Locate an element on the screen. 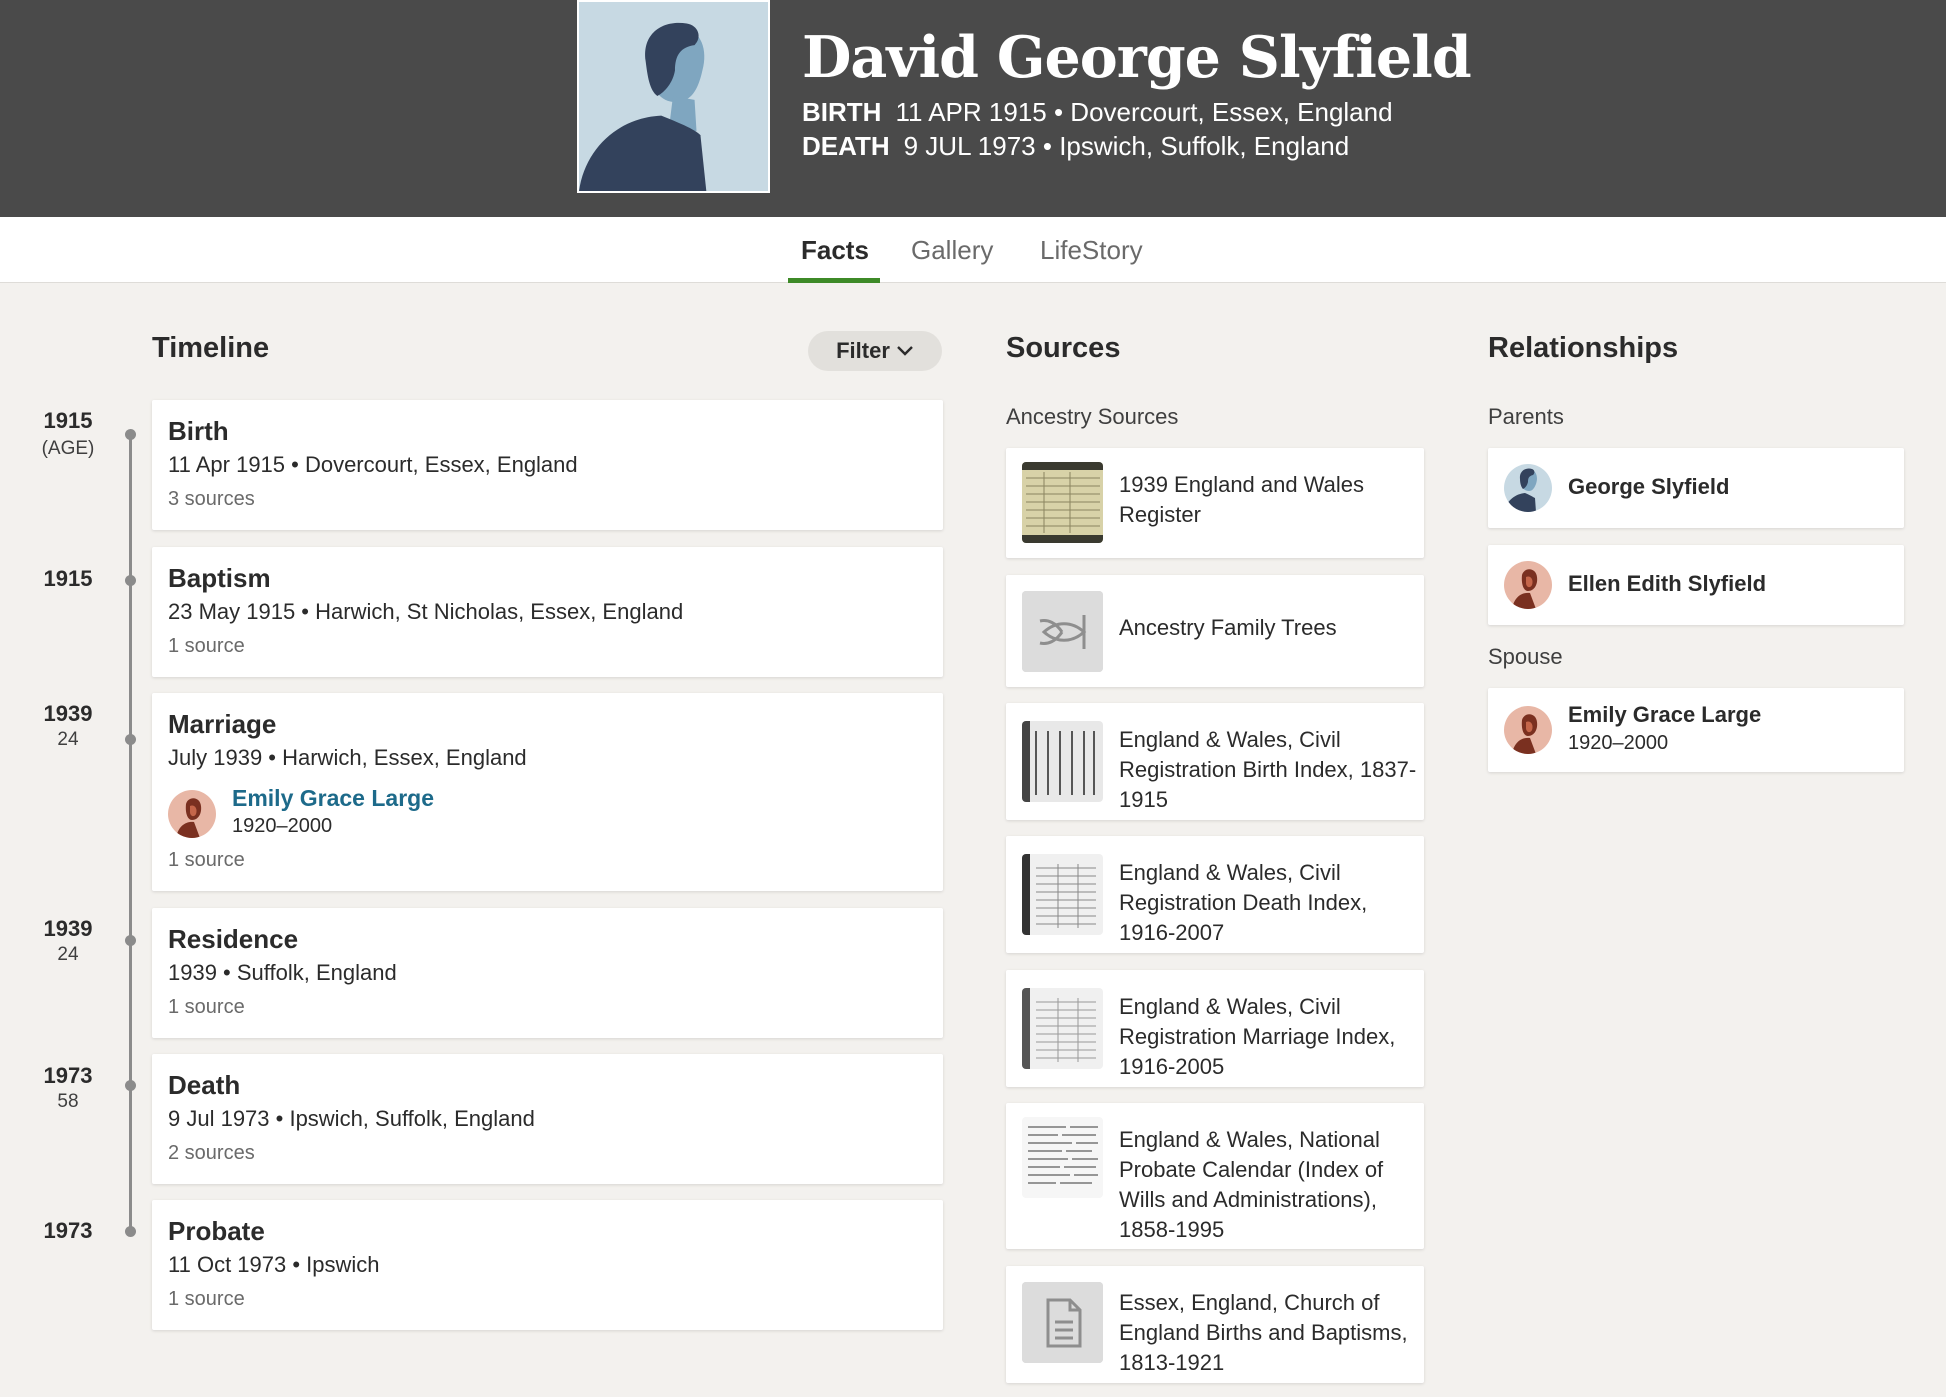 Image resolution: width=1946 pixels, height=1397 pixels. event-detail: 1939 • Suffolk, England is located at coordinates (282, 972).